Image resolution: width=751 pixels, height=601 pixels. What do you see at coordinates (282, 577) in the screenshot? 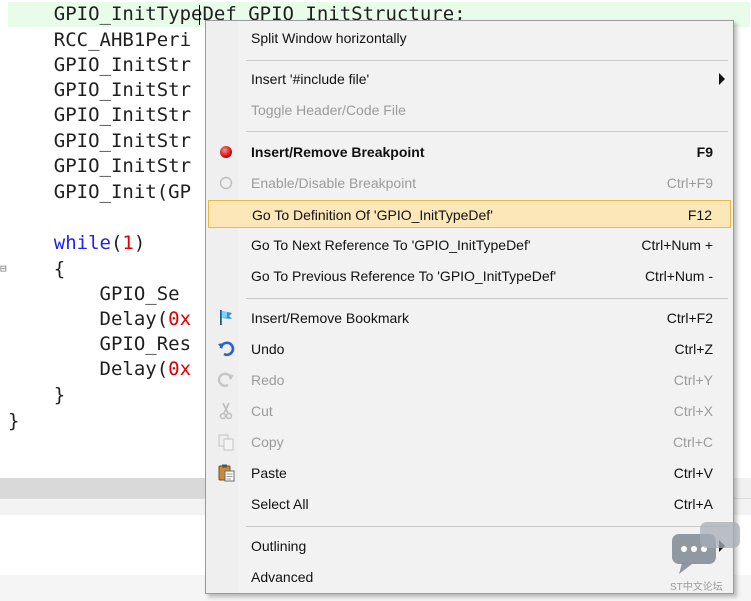
I see `menu-item-label: Advanced` at bounding box center [282, 577].